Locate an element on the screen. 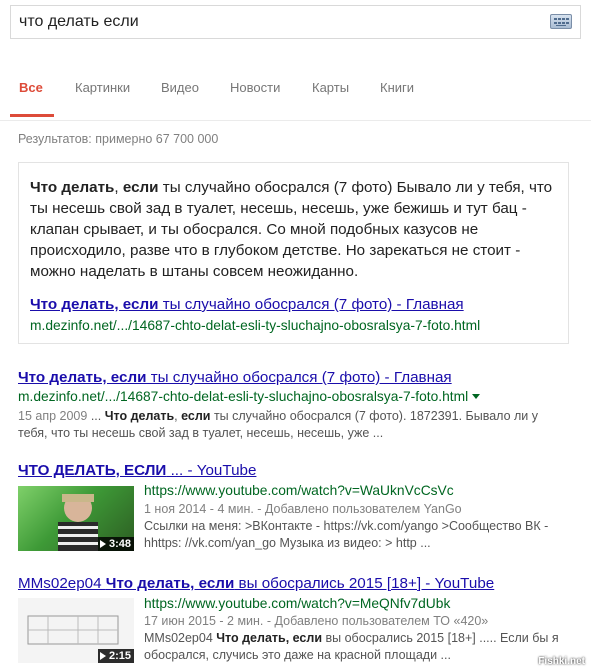 The width and height of the screenshot is (591, 670). result-stats: Результатов: примерно 67 700 000 is located at coordinates (118, 139).